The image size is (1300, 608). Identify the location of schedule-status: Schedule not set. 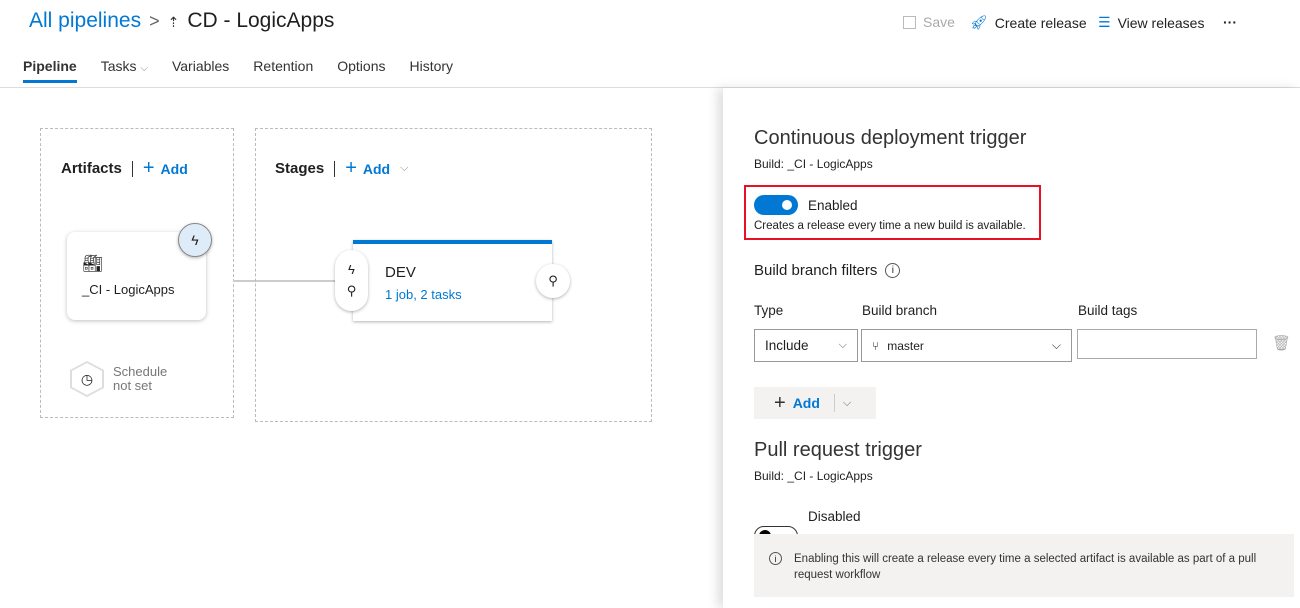
(140, 379).